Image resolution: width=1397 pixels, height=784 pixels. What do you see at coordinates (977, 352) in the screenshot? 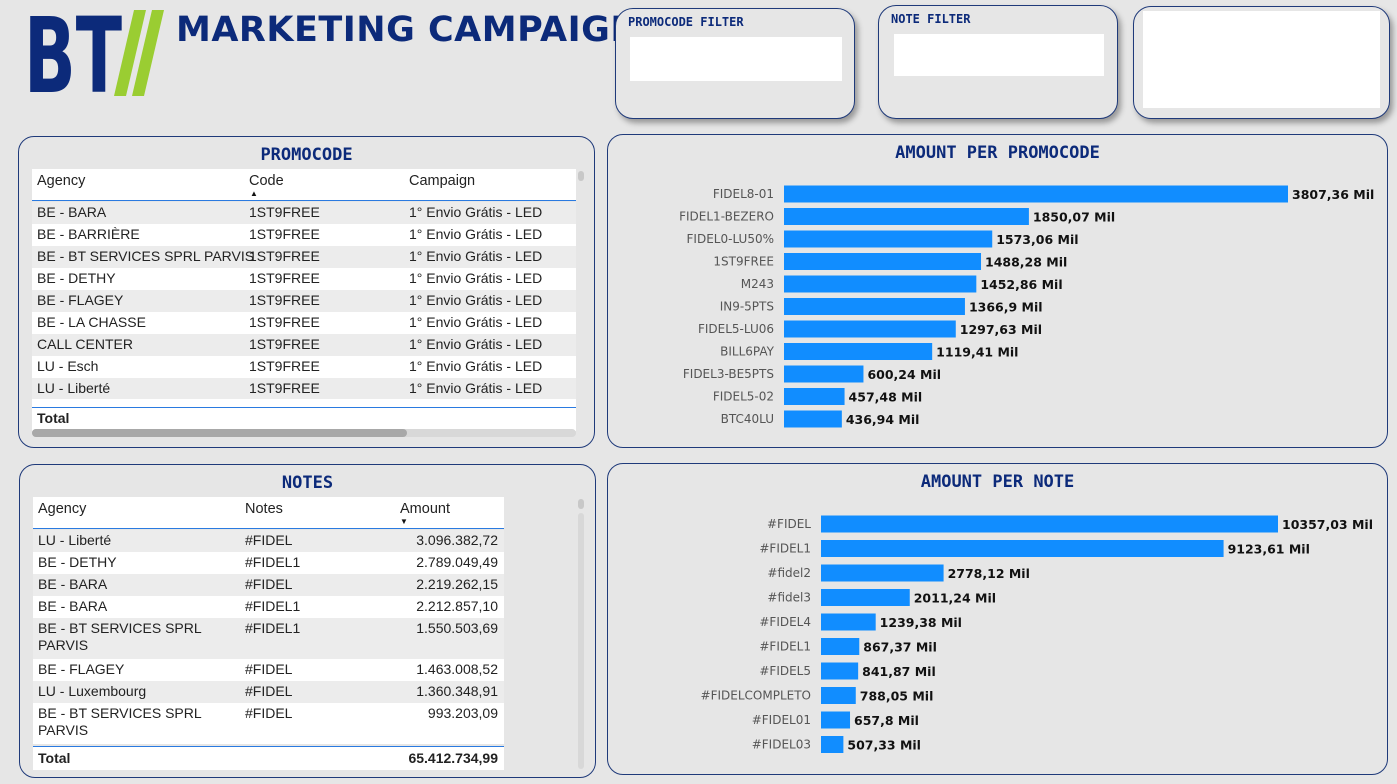
I see `data-label: 1119,41 Mil` at bounding box center [977, 352].